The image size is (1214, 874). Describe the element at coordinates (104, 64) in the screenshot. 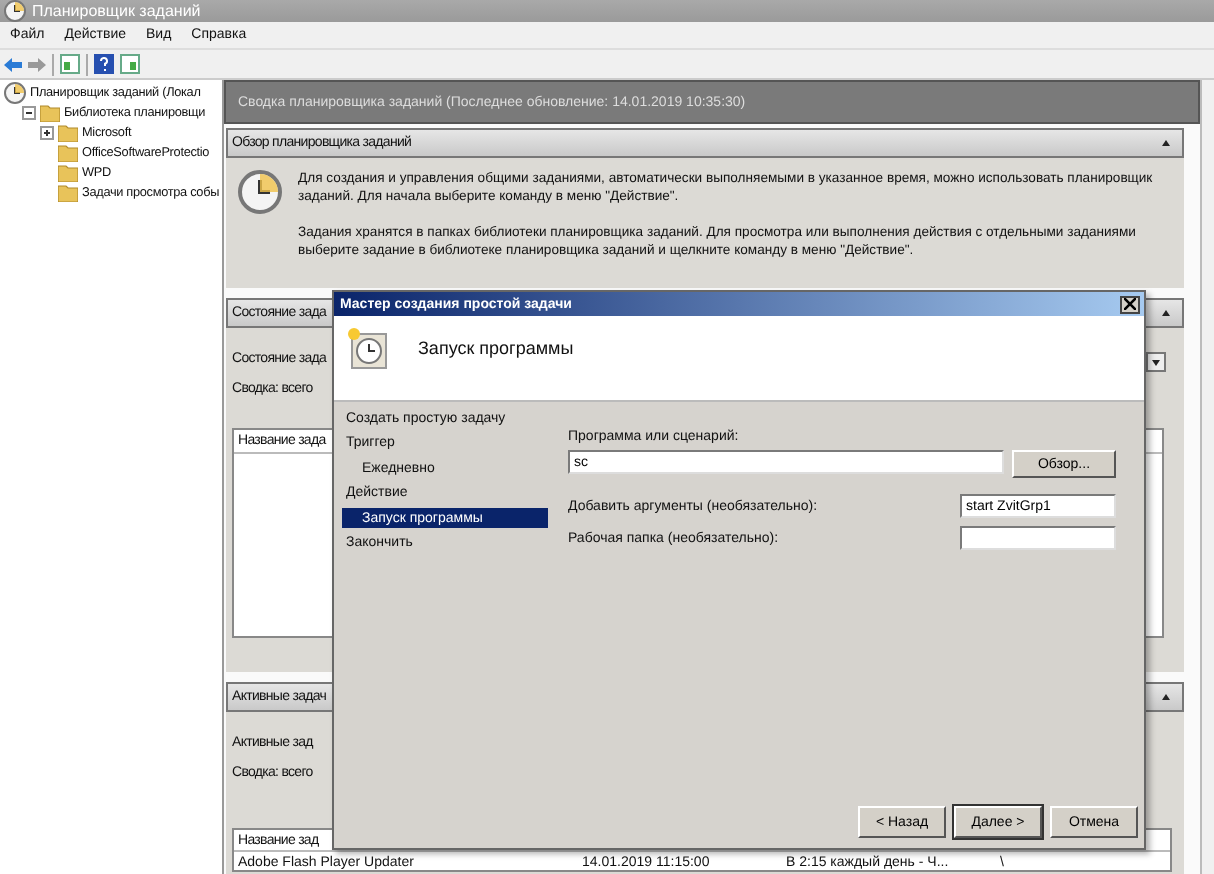

I see `help-icon` at that location.